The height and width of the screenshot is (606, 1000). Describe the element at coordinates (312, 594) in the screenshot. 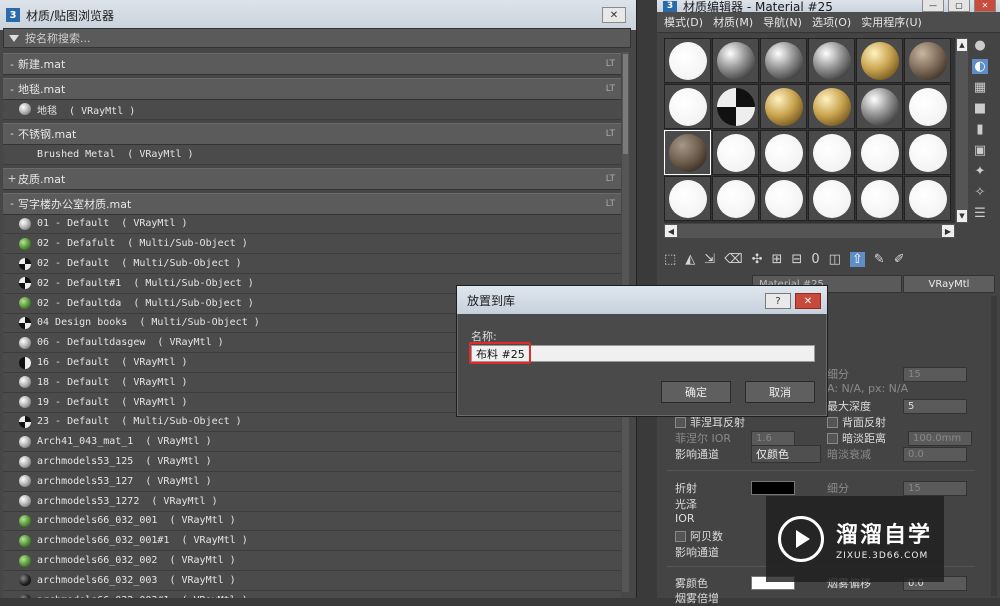

I see `material-list-item: archmodels66_032_003#1 ( VRayMtl )` at that location.